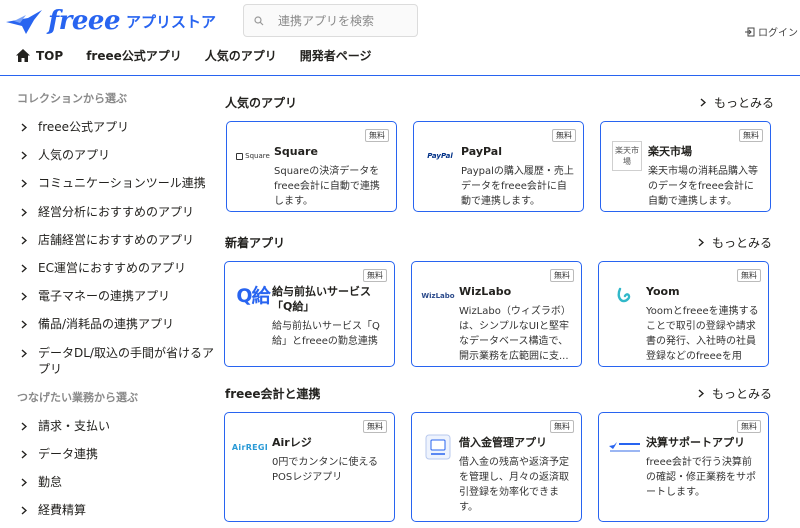  I want to click on app-card-description: Paypalの購入履歴・売上データをfreee会計に自動で連携します。, so click(517, 186).